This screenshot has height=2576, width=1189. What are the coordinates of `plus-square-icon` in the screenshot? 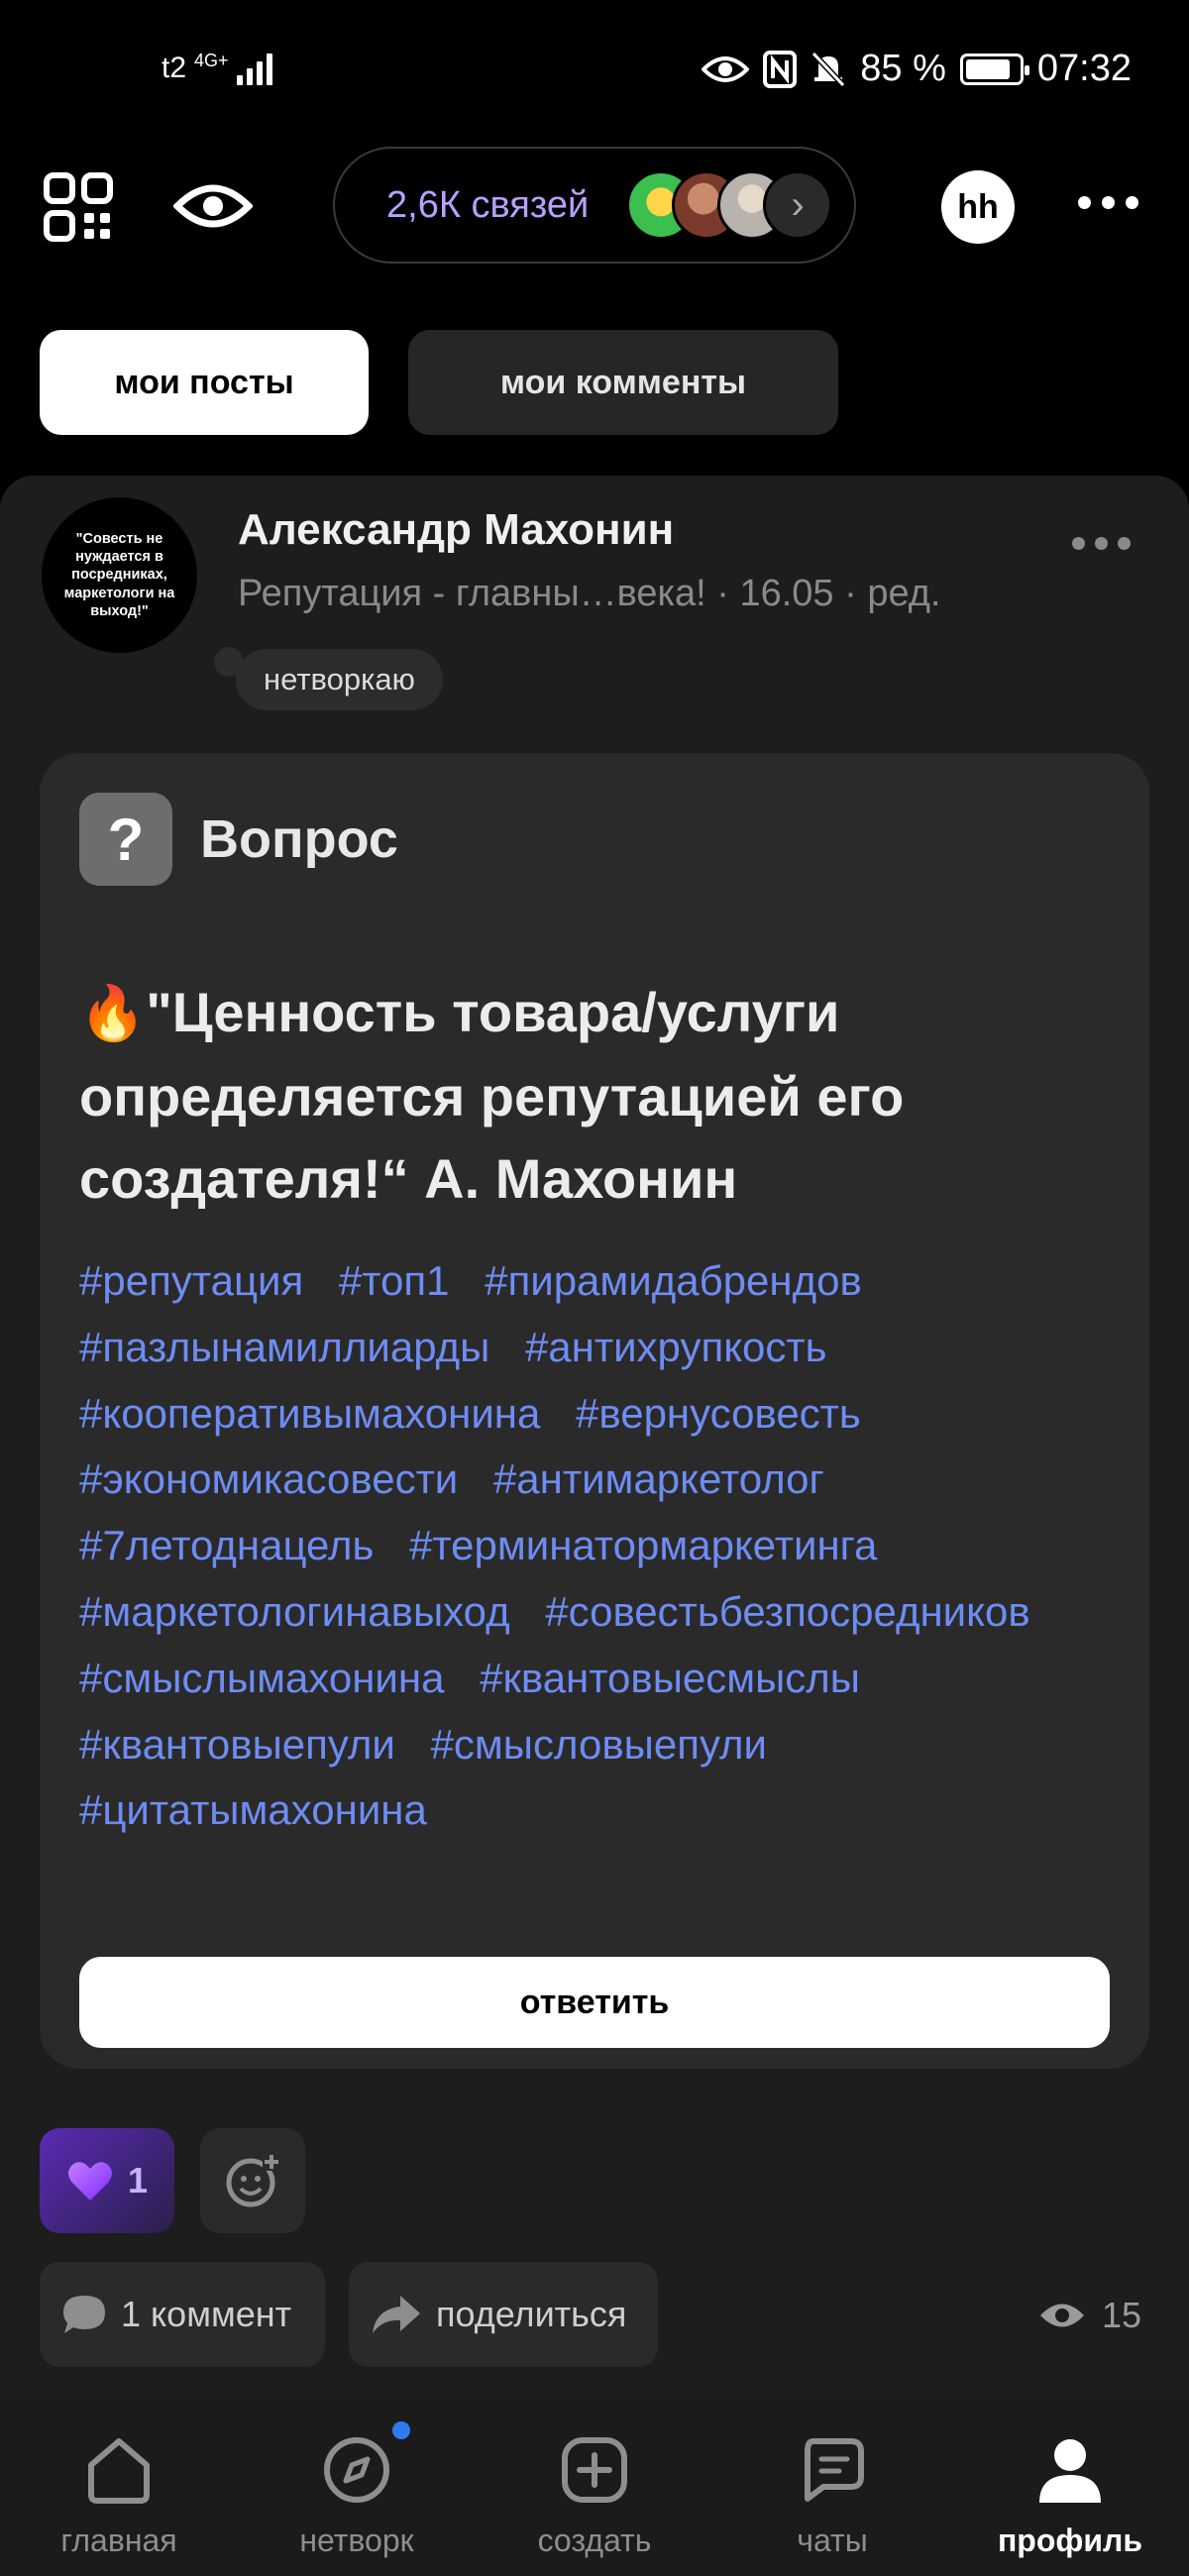 It's located at (594, 2470).